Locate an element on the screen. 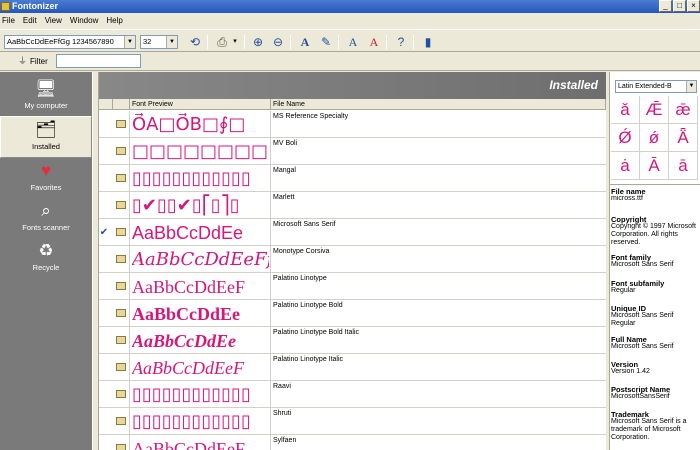  glyph-cell: Ǟ is located at coordinates (683, 138).